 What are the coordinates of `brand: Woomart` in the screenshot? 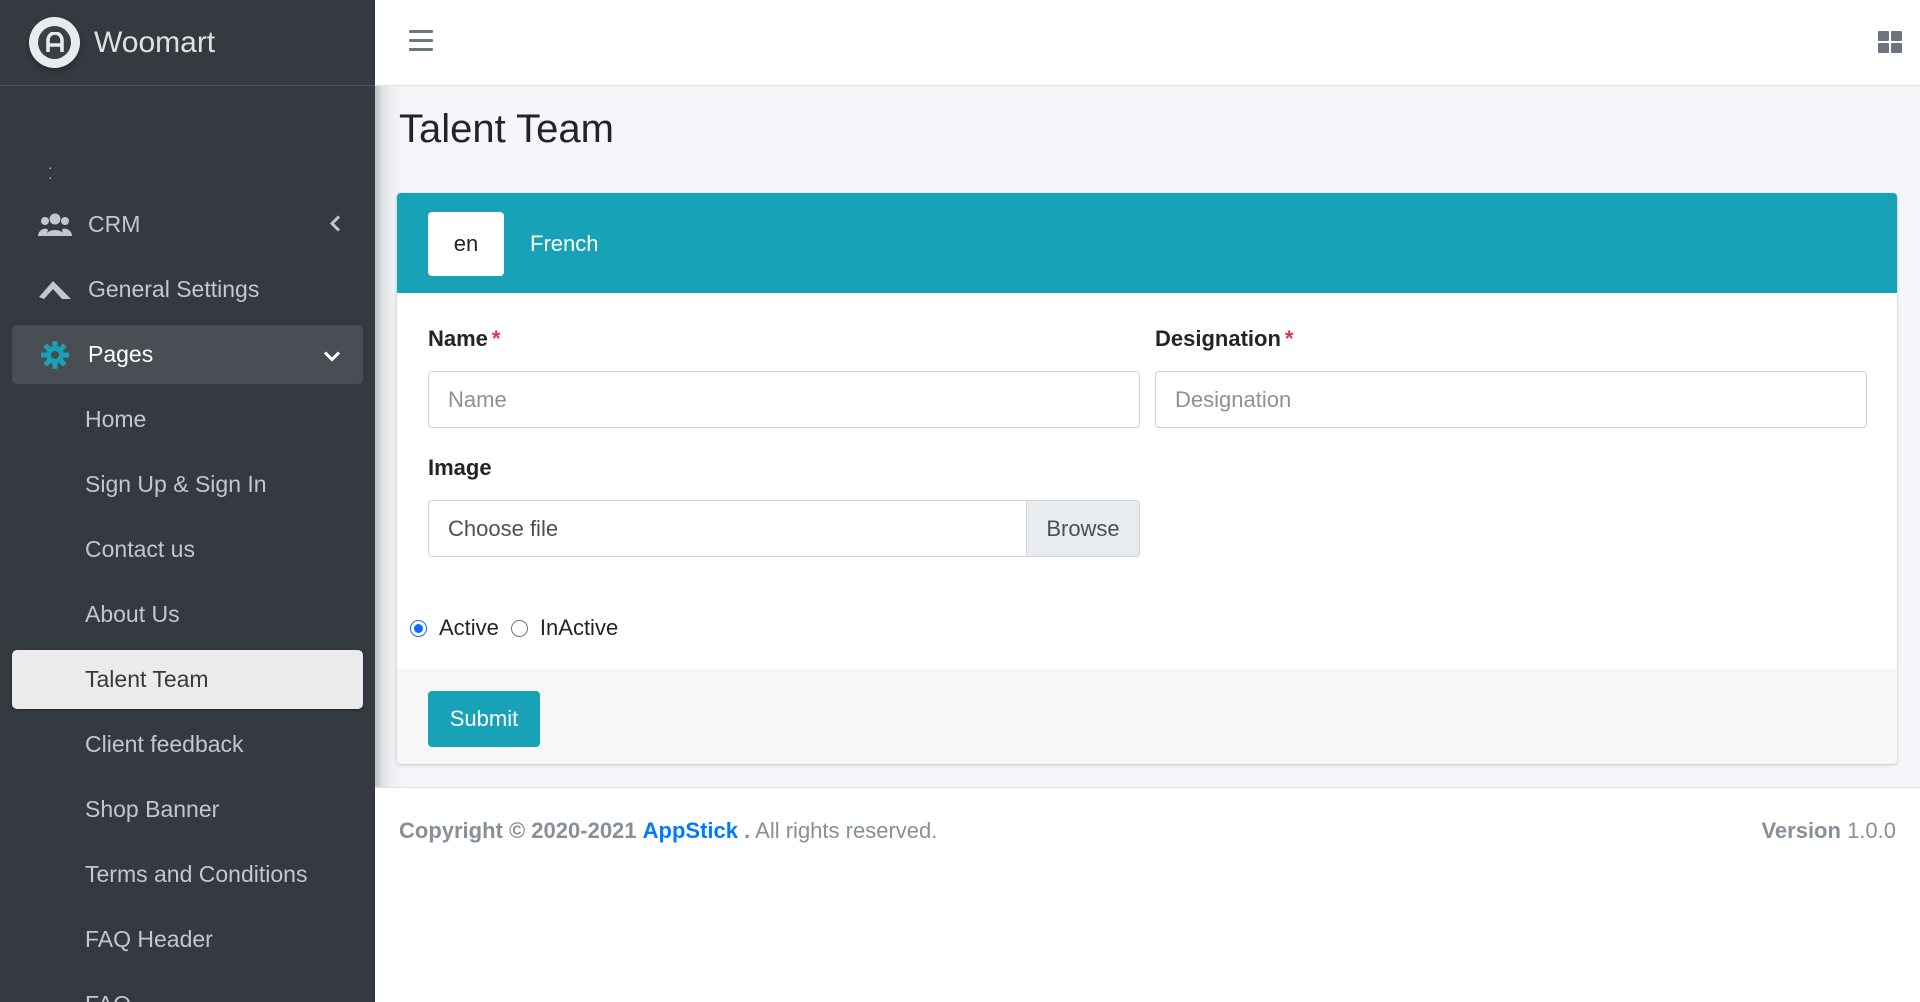 It's located at (187, 43).